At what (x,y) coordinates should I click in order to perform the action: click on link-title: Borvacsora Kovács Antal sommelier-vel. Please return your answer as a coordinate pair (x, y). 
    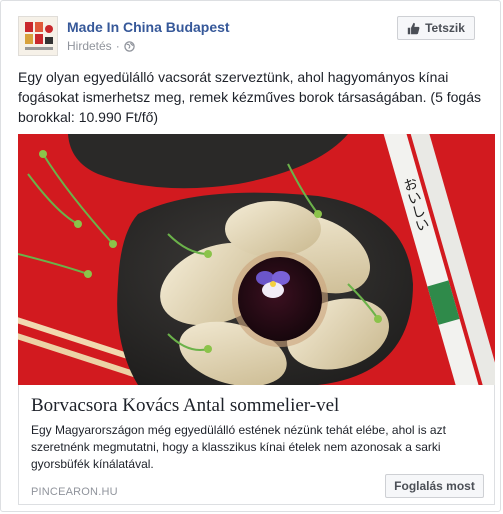
    Looking at the image, I should click on (185, 406).